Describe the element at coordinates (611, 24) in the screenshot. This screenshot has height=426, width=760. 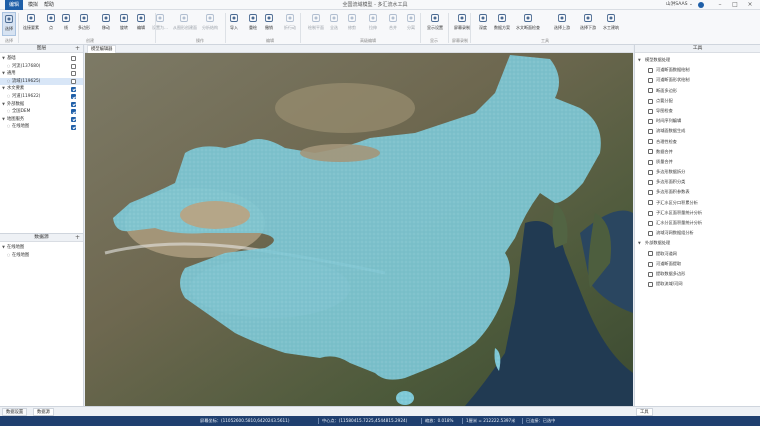
I see `ribbon-button-28: 水工建筑` at that location.